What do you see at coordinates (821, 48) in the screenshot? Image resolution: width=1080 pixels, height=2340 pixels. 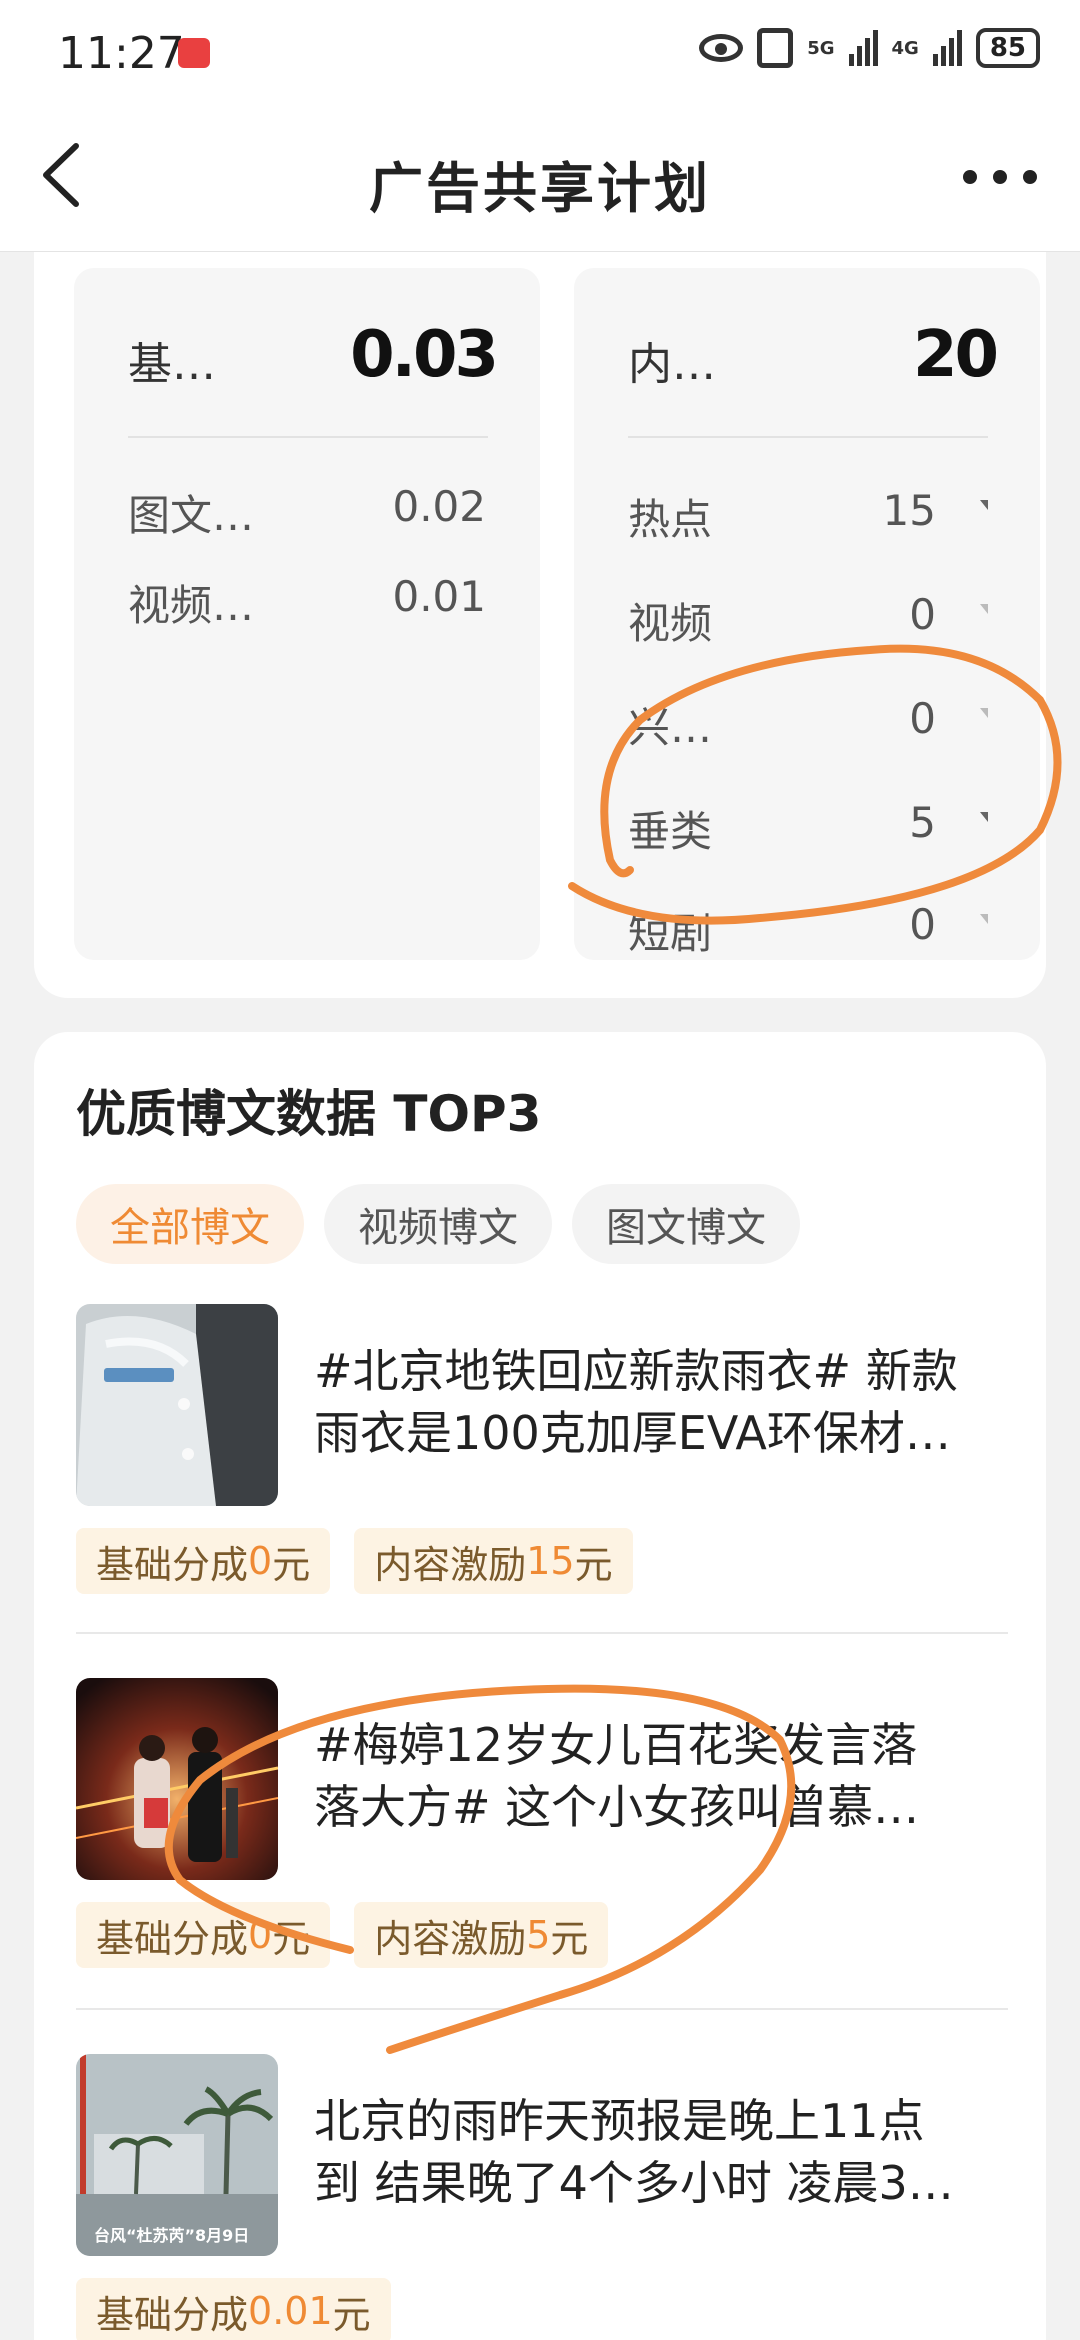 I see `network-label-5g: 5G` at bounding box center [821, 48].